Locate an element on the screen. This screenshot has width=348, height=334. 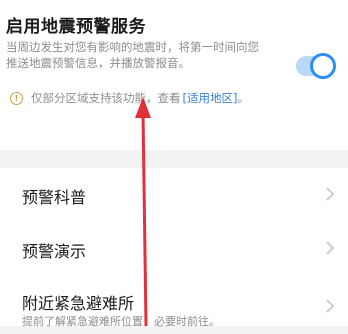
menu-item-label: 附近紧急避难所 is located at coordinates (78, 303).